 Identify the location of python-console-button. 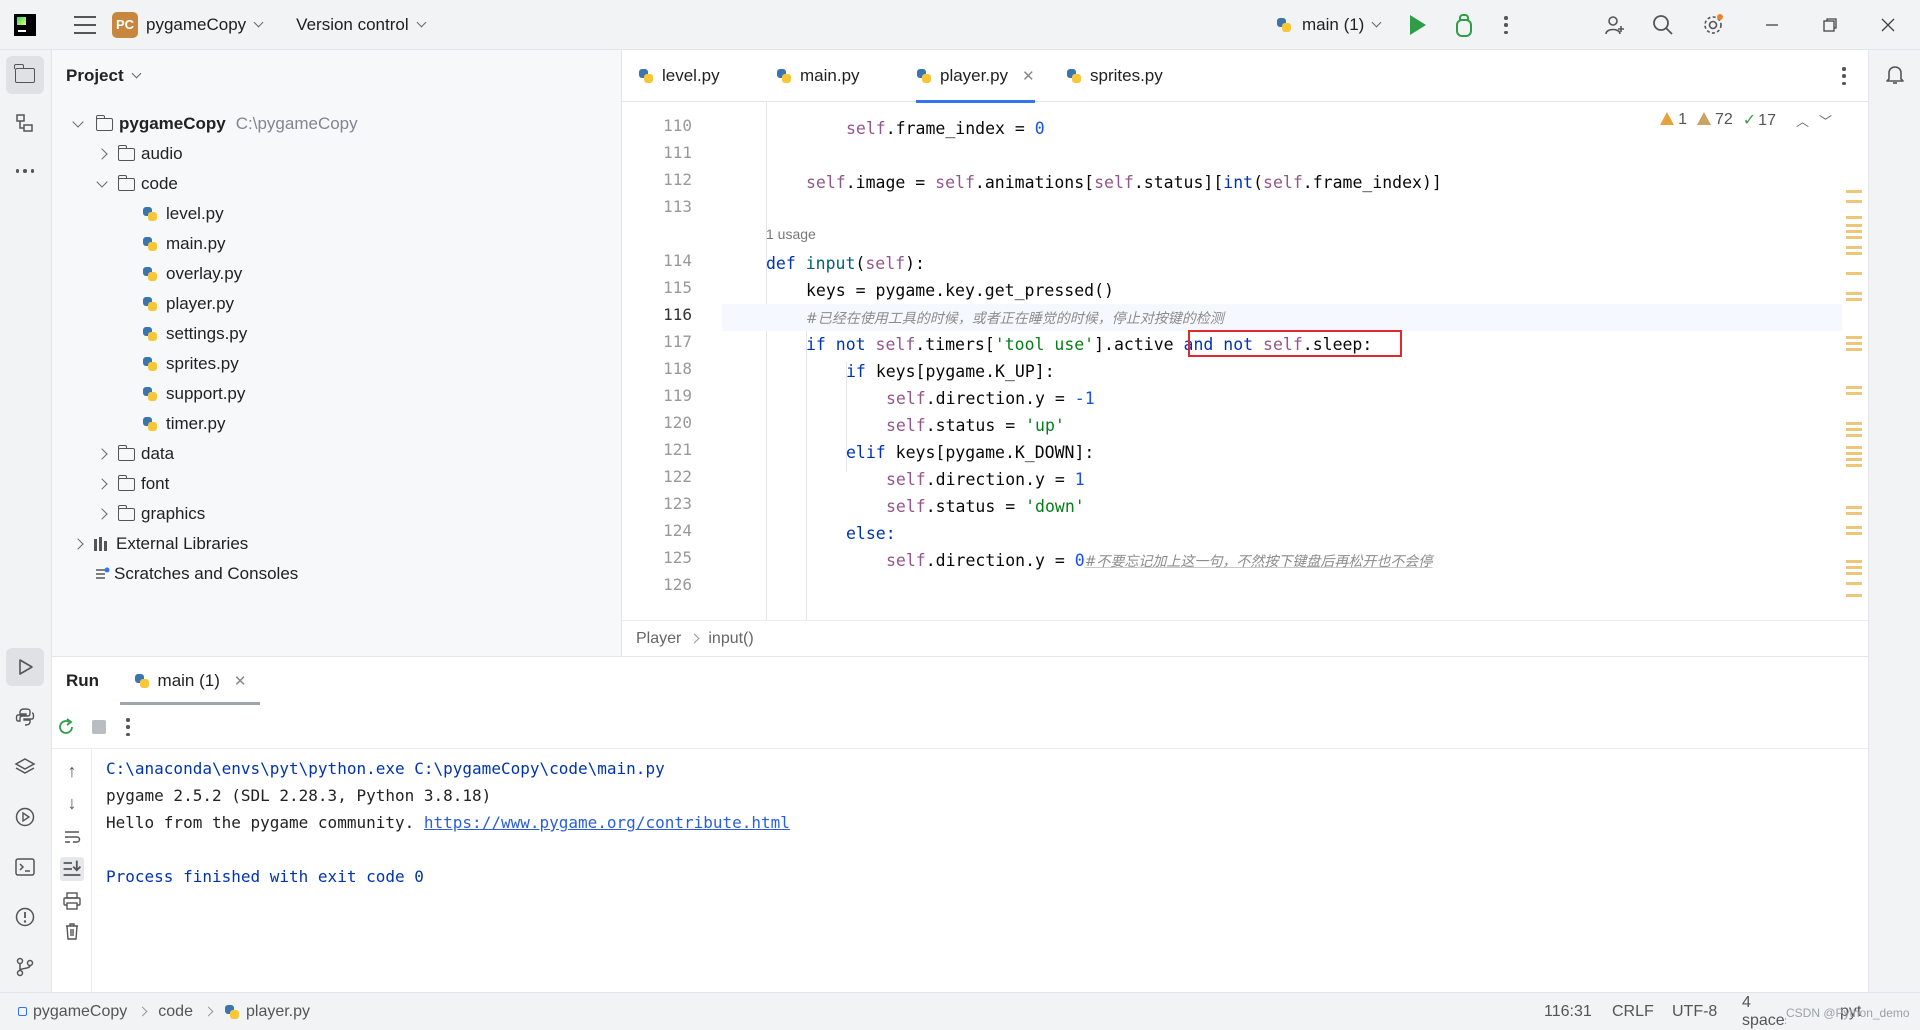
(25, 717).